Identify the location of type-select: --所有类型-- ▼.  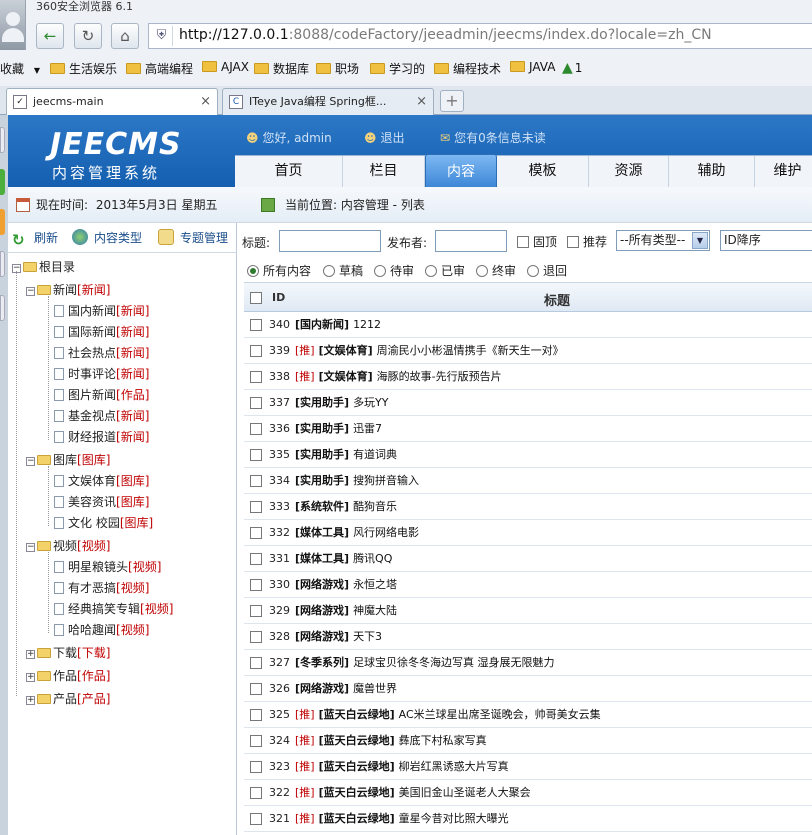
(663, 240).